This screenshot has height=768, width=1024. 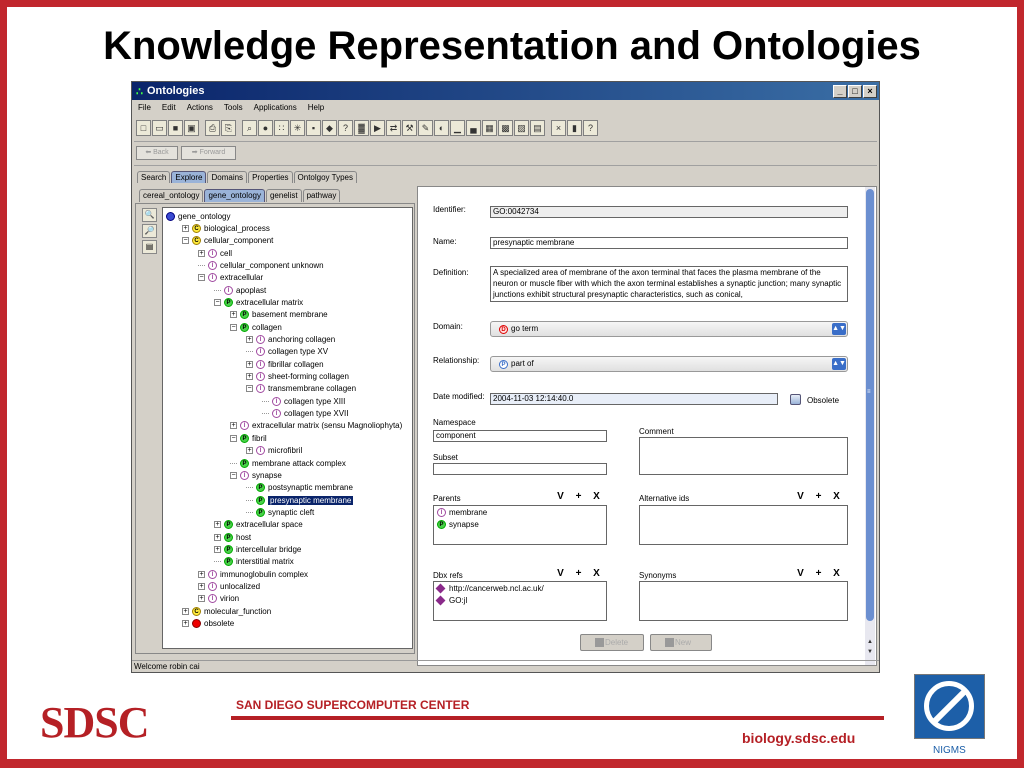 I want to click on tree-node: + Cmolecular_function, so click(x=226, y=611).